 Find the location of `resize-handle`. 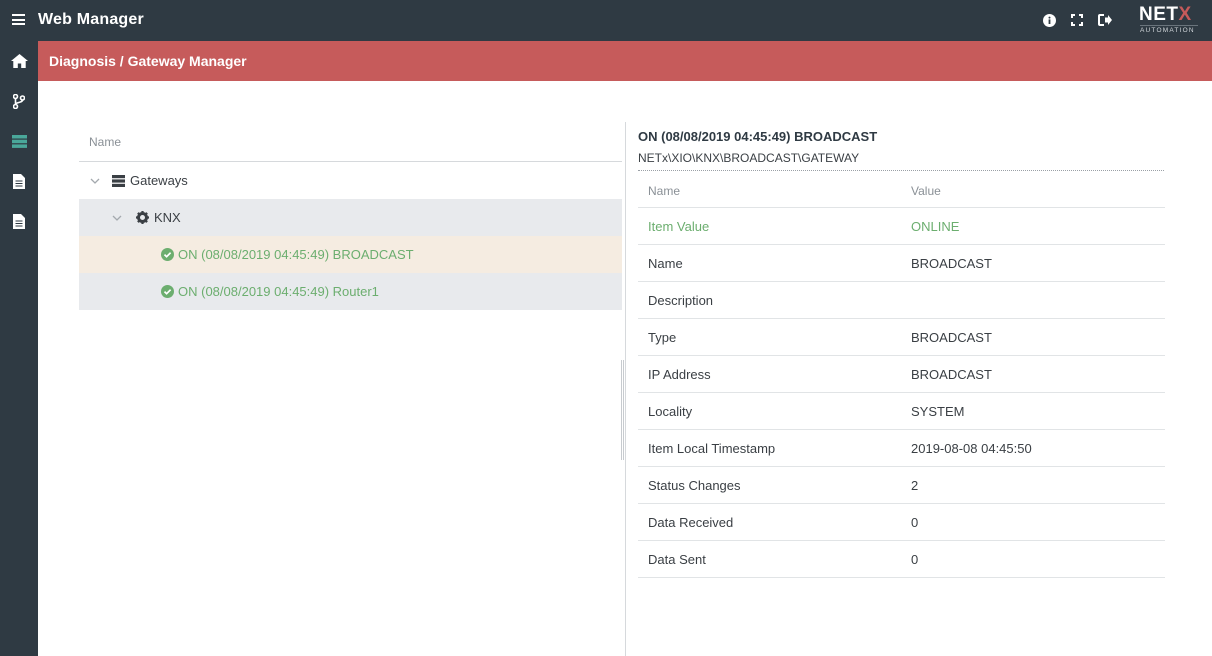

resize-handle is located at coordinates (622, 410).